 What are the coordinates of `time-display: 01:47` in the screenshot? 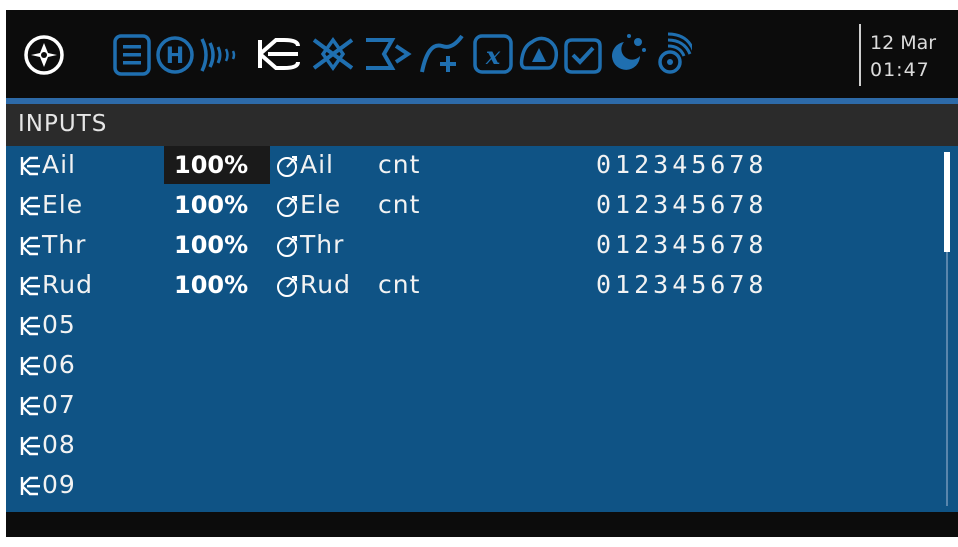 It's located at (900, 70).